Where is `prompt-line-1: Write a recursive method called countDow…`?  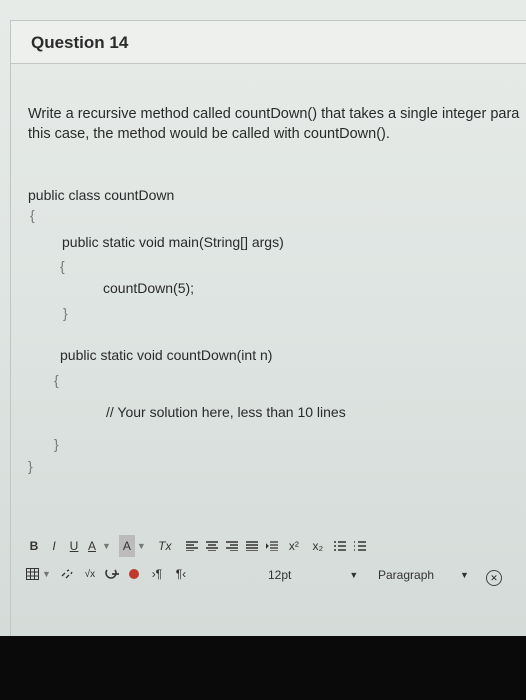
prompt-line-1: Write a recursive method called countDow… is located at coordinates (274, 114).